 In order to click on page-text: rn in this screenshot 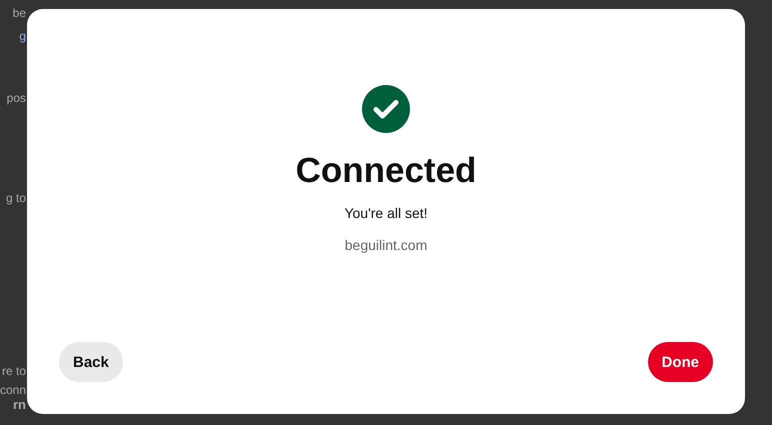, I will do `click(19, 404)`.